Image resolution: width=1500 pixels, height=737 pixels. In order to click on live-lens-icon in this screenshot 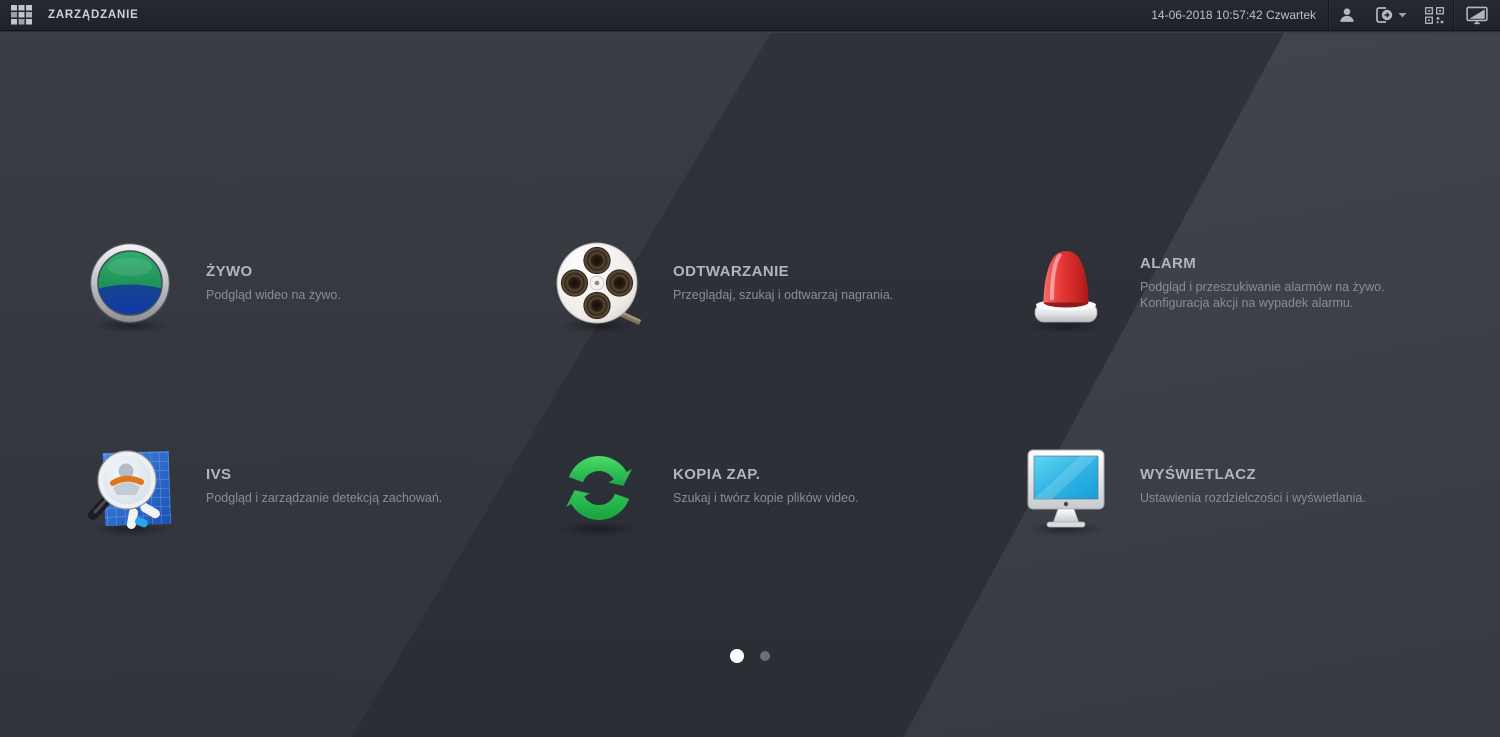, I will do `click(130, 287)`.